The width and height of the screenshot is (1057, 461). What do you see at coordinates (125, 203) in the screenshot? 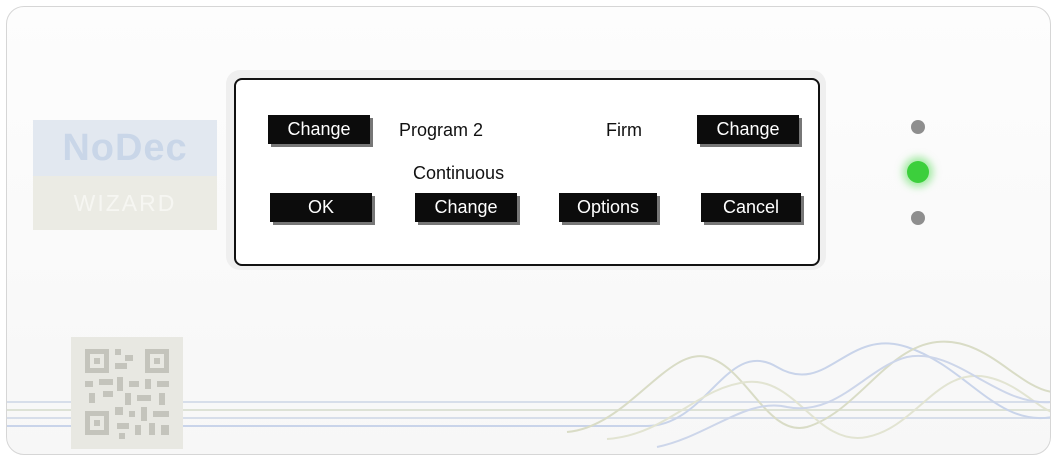
I see `brand-subtitle: WIZARD` at bounding box center [125, 203].